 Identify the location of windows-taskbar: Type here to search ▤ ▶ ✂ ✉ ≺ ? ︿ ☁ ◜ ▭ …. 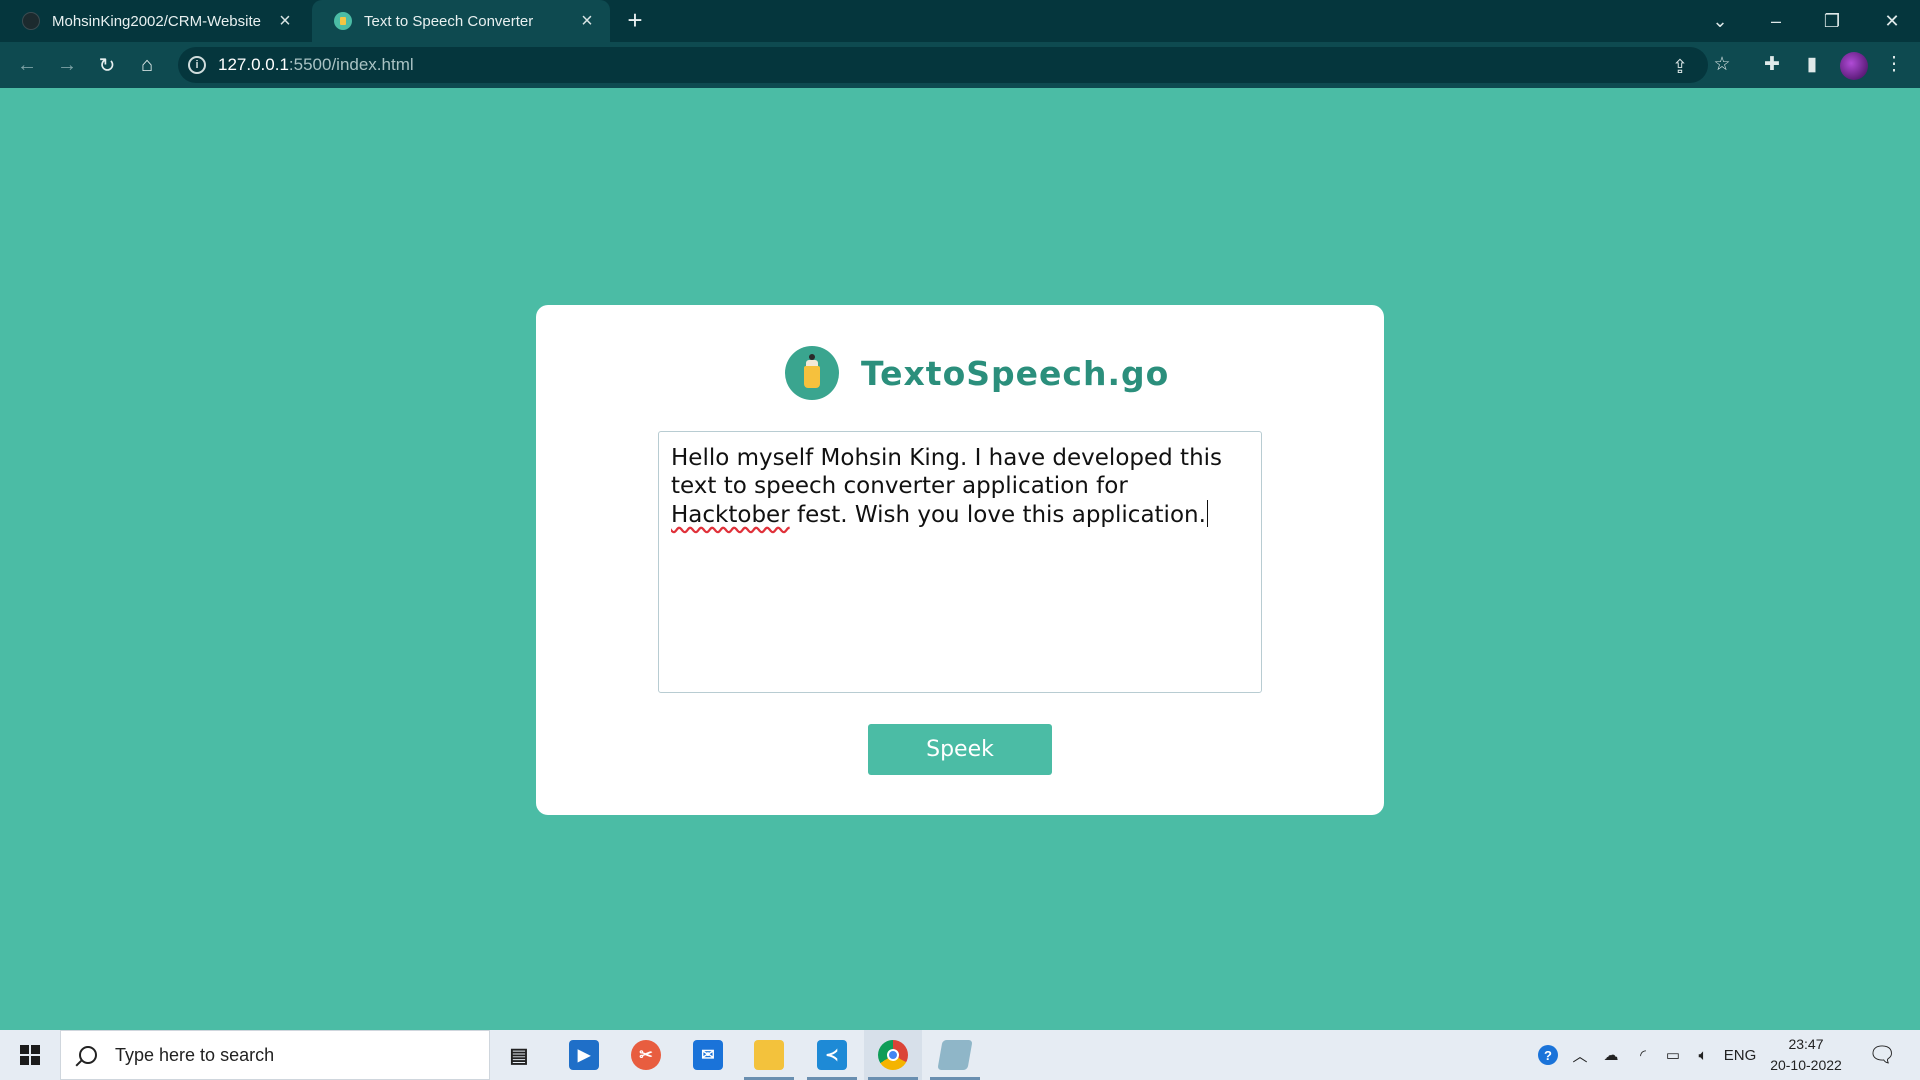
(960, 1055).